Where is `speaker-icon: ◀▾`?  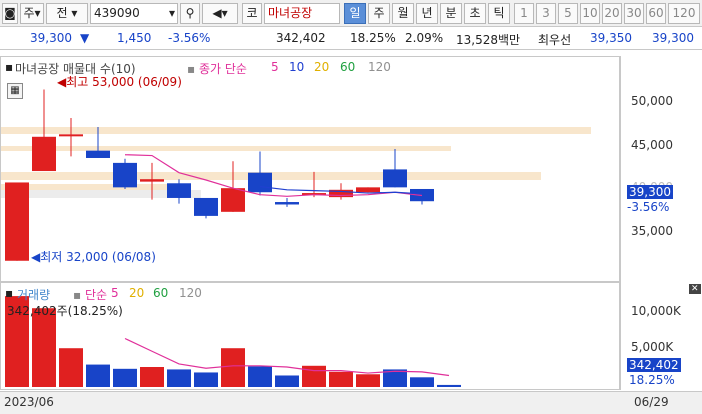 speaker-icon: ◀▾ is located at coordinates (220, 13).